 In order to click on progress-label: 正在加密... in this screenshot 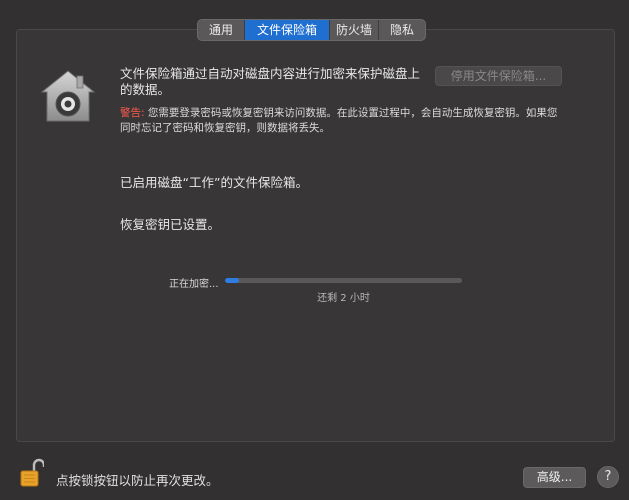, I will do `click(194, 284)`.